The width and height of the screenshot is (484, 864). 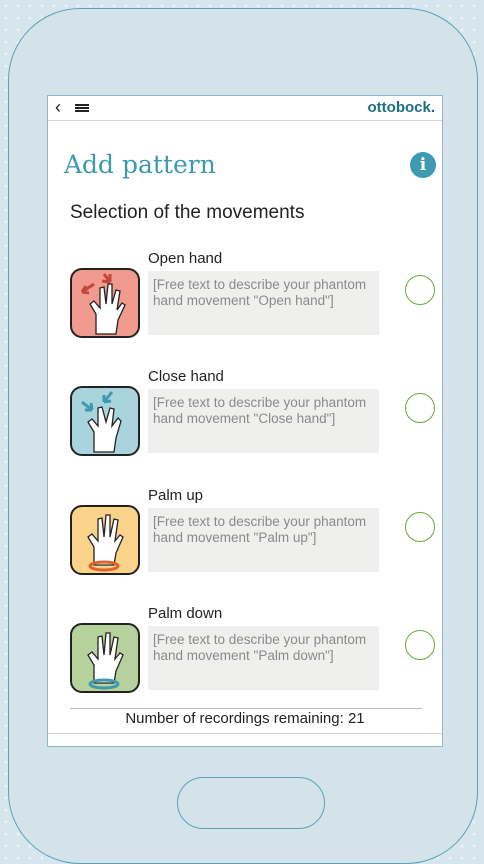 What do you see at coordinates (58, 107) in the screenshot?
I see `chevron-left-icon: ‹` at bounding box center [58, 107].